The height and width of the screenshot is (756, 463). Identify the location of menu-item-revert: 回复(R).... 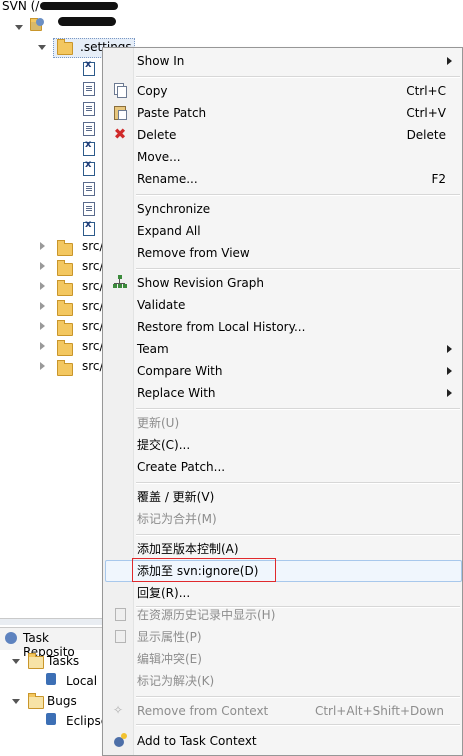
(282, 593).